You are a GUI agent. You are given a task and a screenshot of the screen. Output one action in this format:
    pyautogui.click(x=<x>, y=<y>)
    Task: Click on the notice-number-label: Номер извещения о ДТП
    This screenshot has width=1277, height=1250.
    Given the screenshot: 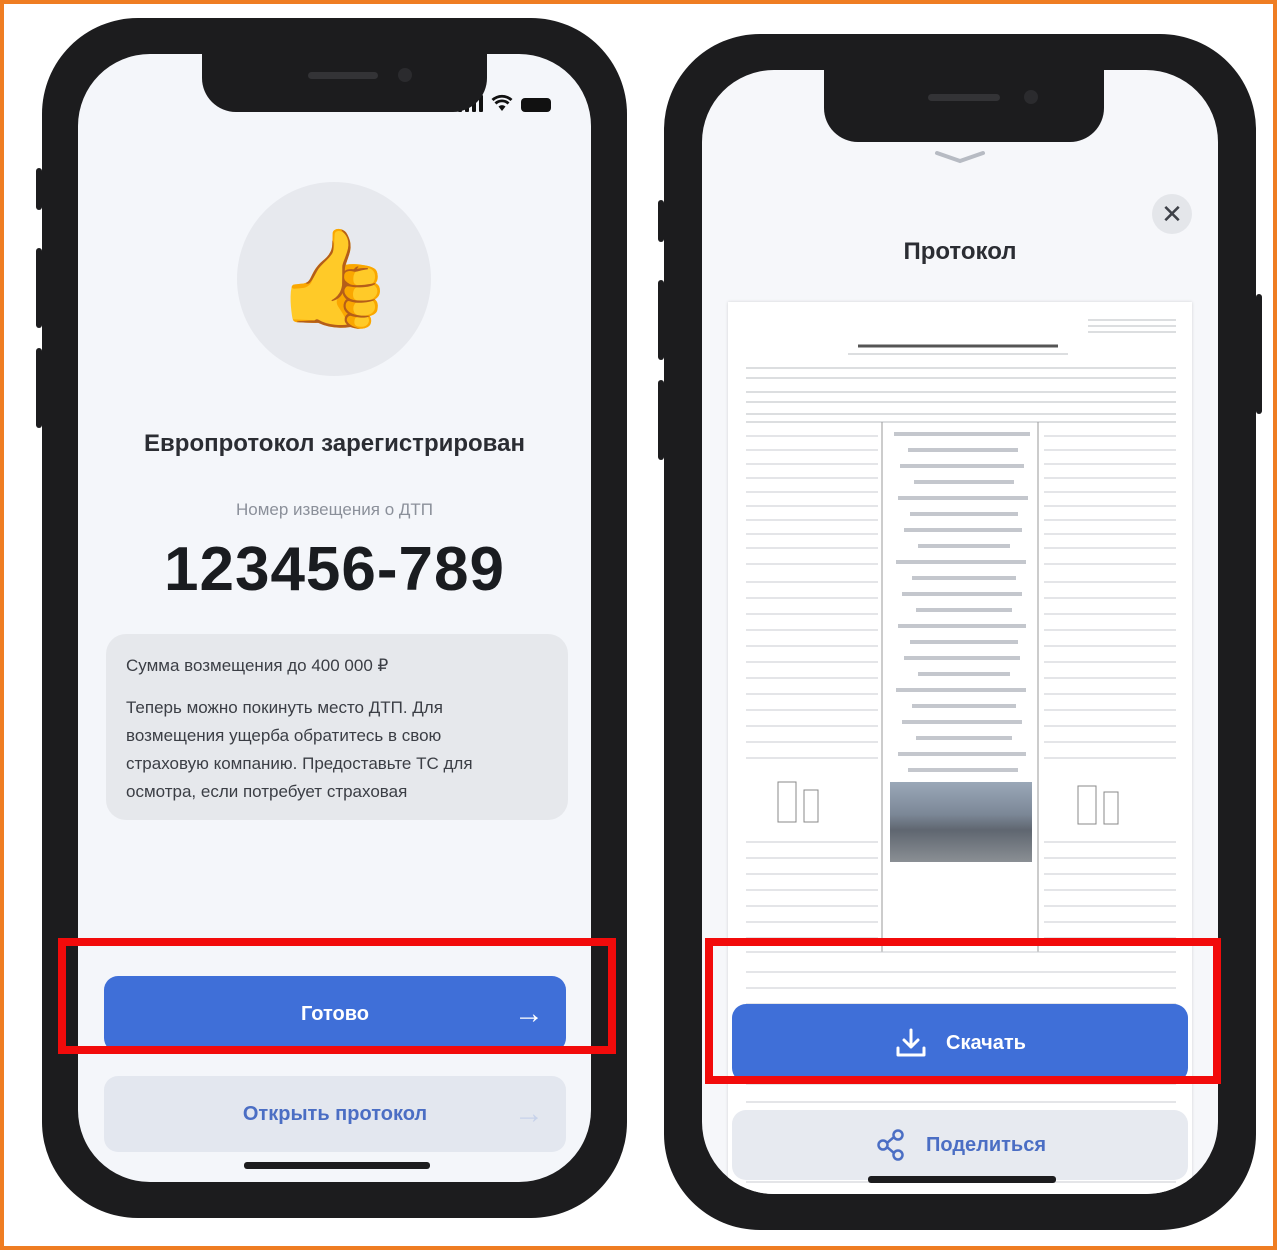 What is the action you would take?
    pyautogui.click(x=334, y=509)
    